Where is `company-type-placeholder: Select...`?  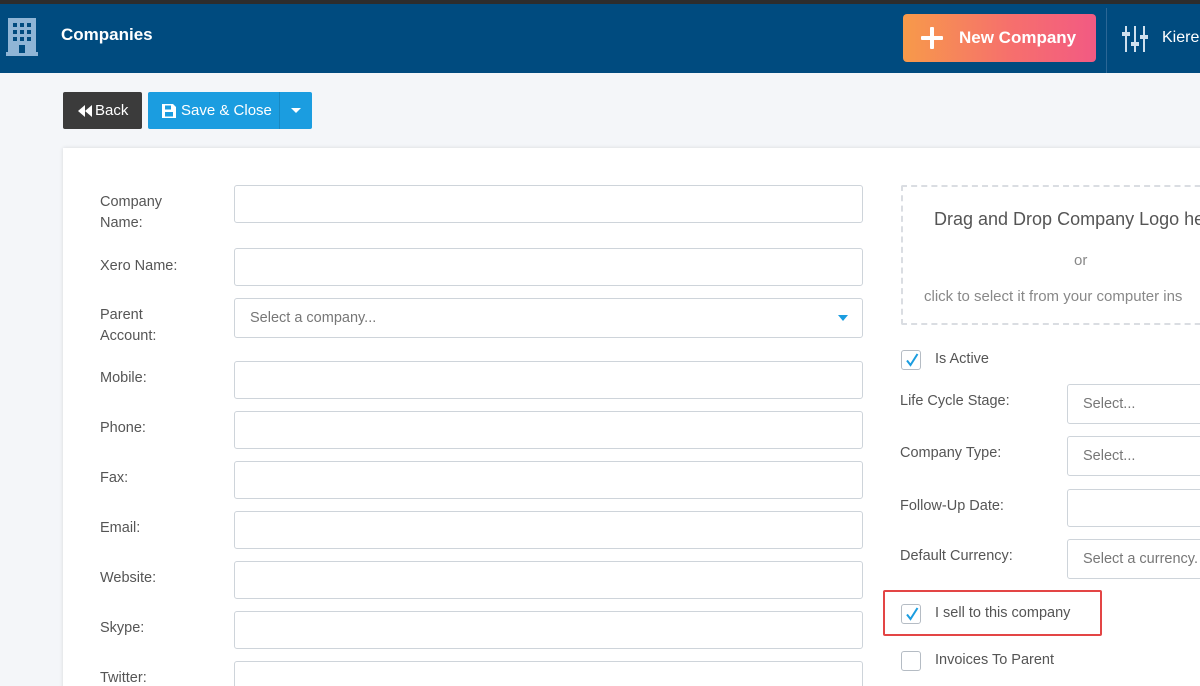
company-type-placeholder: Select... is located at coordinates (1109, 456).